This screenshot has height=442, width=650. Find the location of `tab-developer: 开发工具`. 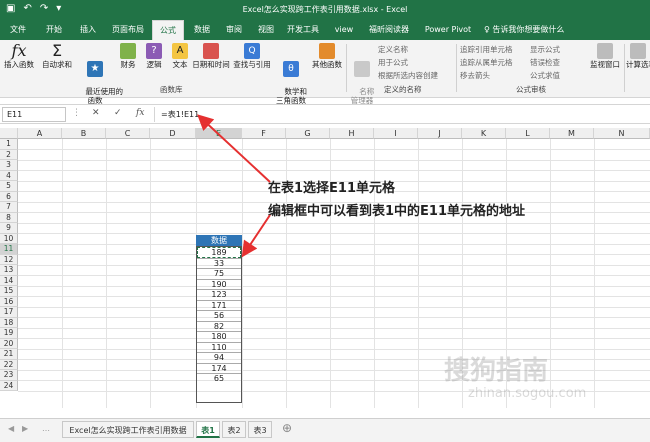

tab-developer: 开发工具 is located at coordinates (303, 30).